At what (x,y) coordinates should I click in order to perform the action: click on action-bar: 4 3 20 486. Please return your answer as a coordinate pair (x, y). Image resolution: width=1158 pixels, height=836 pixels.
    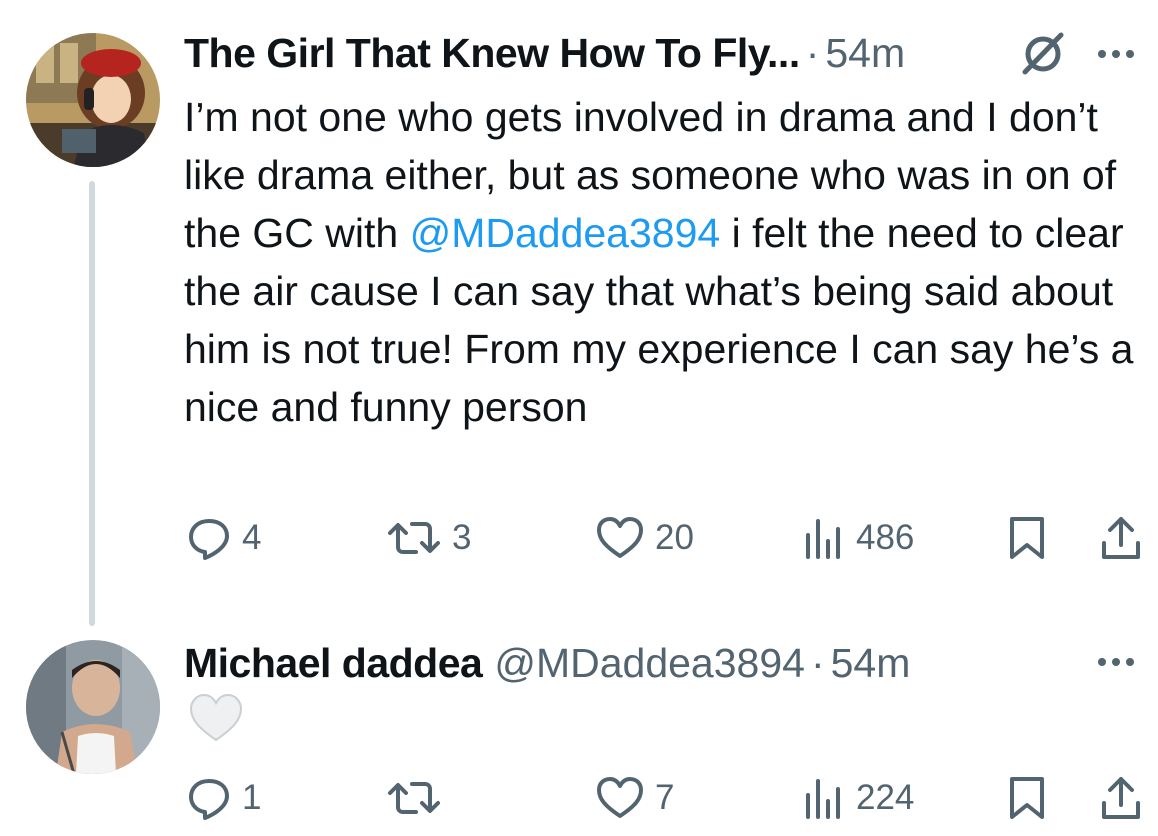
    Looking at the image, I should click on (579, 538).